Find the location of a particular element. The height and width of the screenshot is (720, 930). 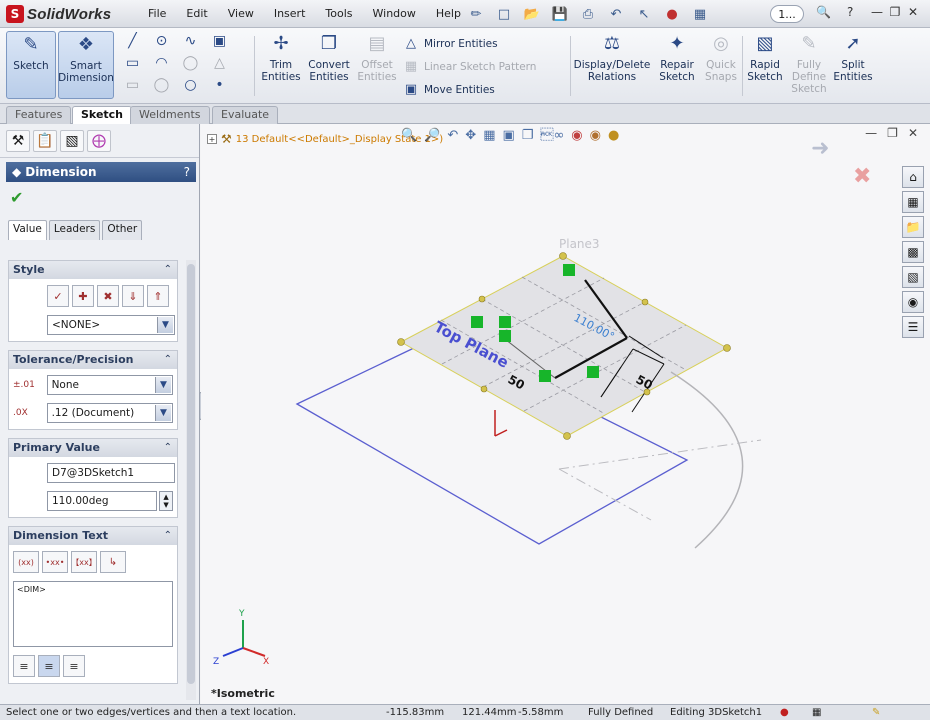

solidworks-resources-icon: ⌂ is located at coordinates (913, 177).